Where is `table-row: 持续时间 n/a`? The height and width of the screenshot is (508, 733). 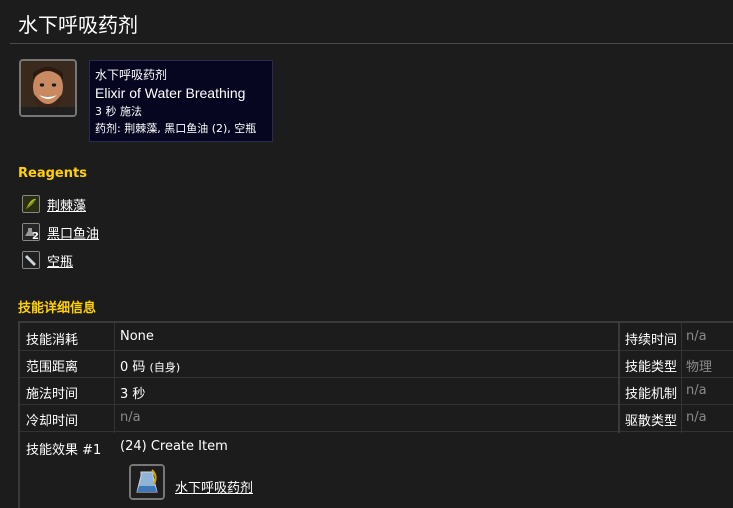 table-row: 持续时间 n/a is located at coordinates (676, 337).